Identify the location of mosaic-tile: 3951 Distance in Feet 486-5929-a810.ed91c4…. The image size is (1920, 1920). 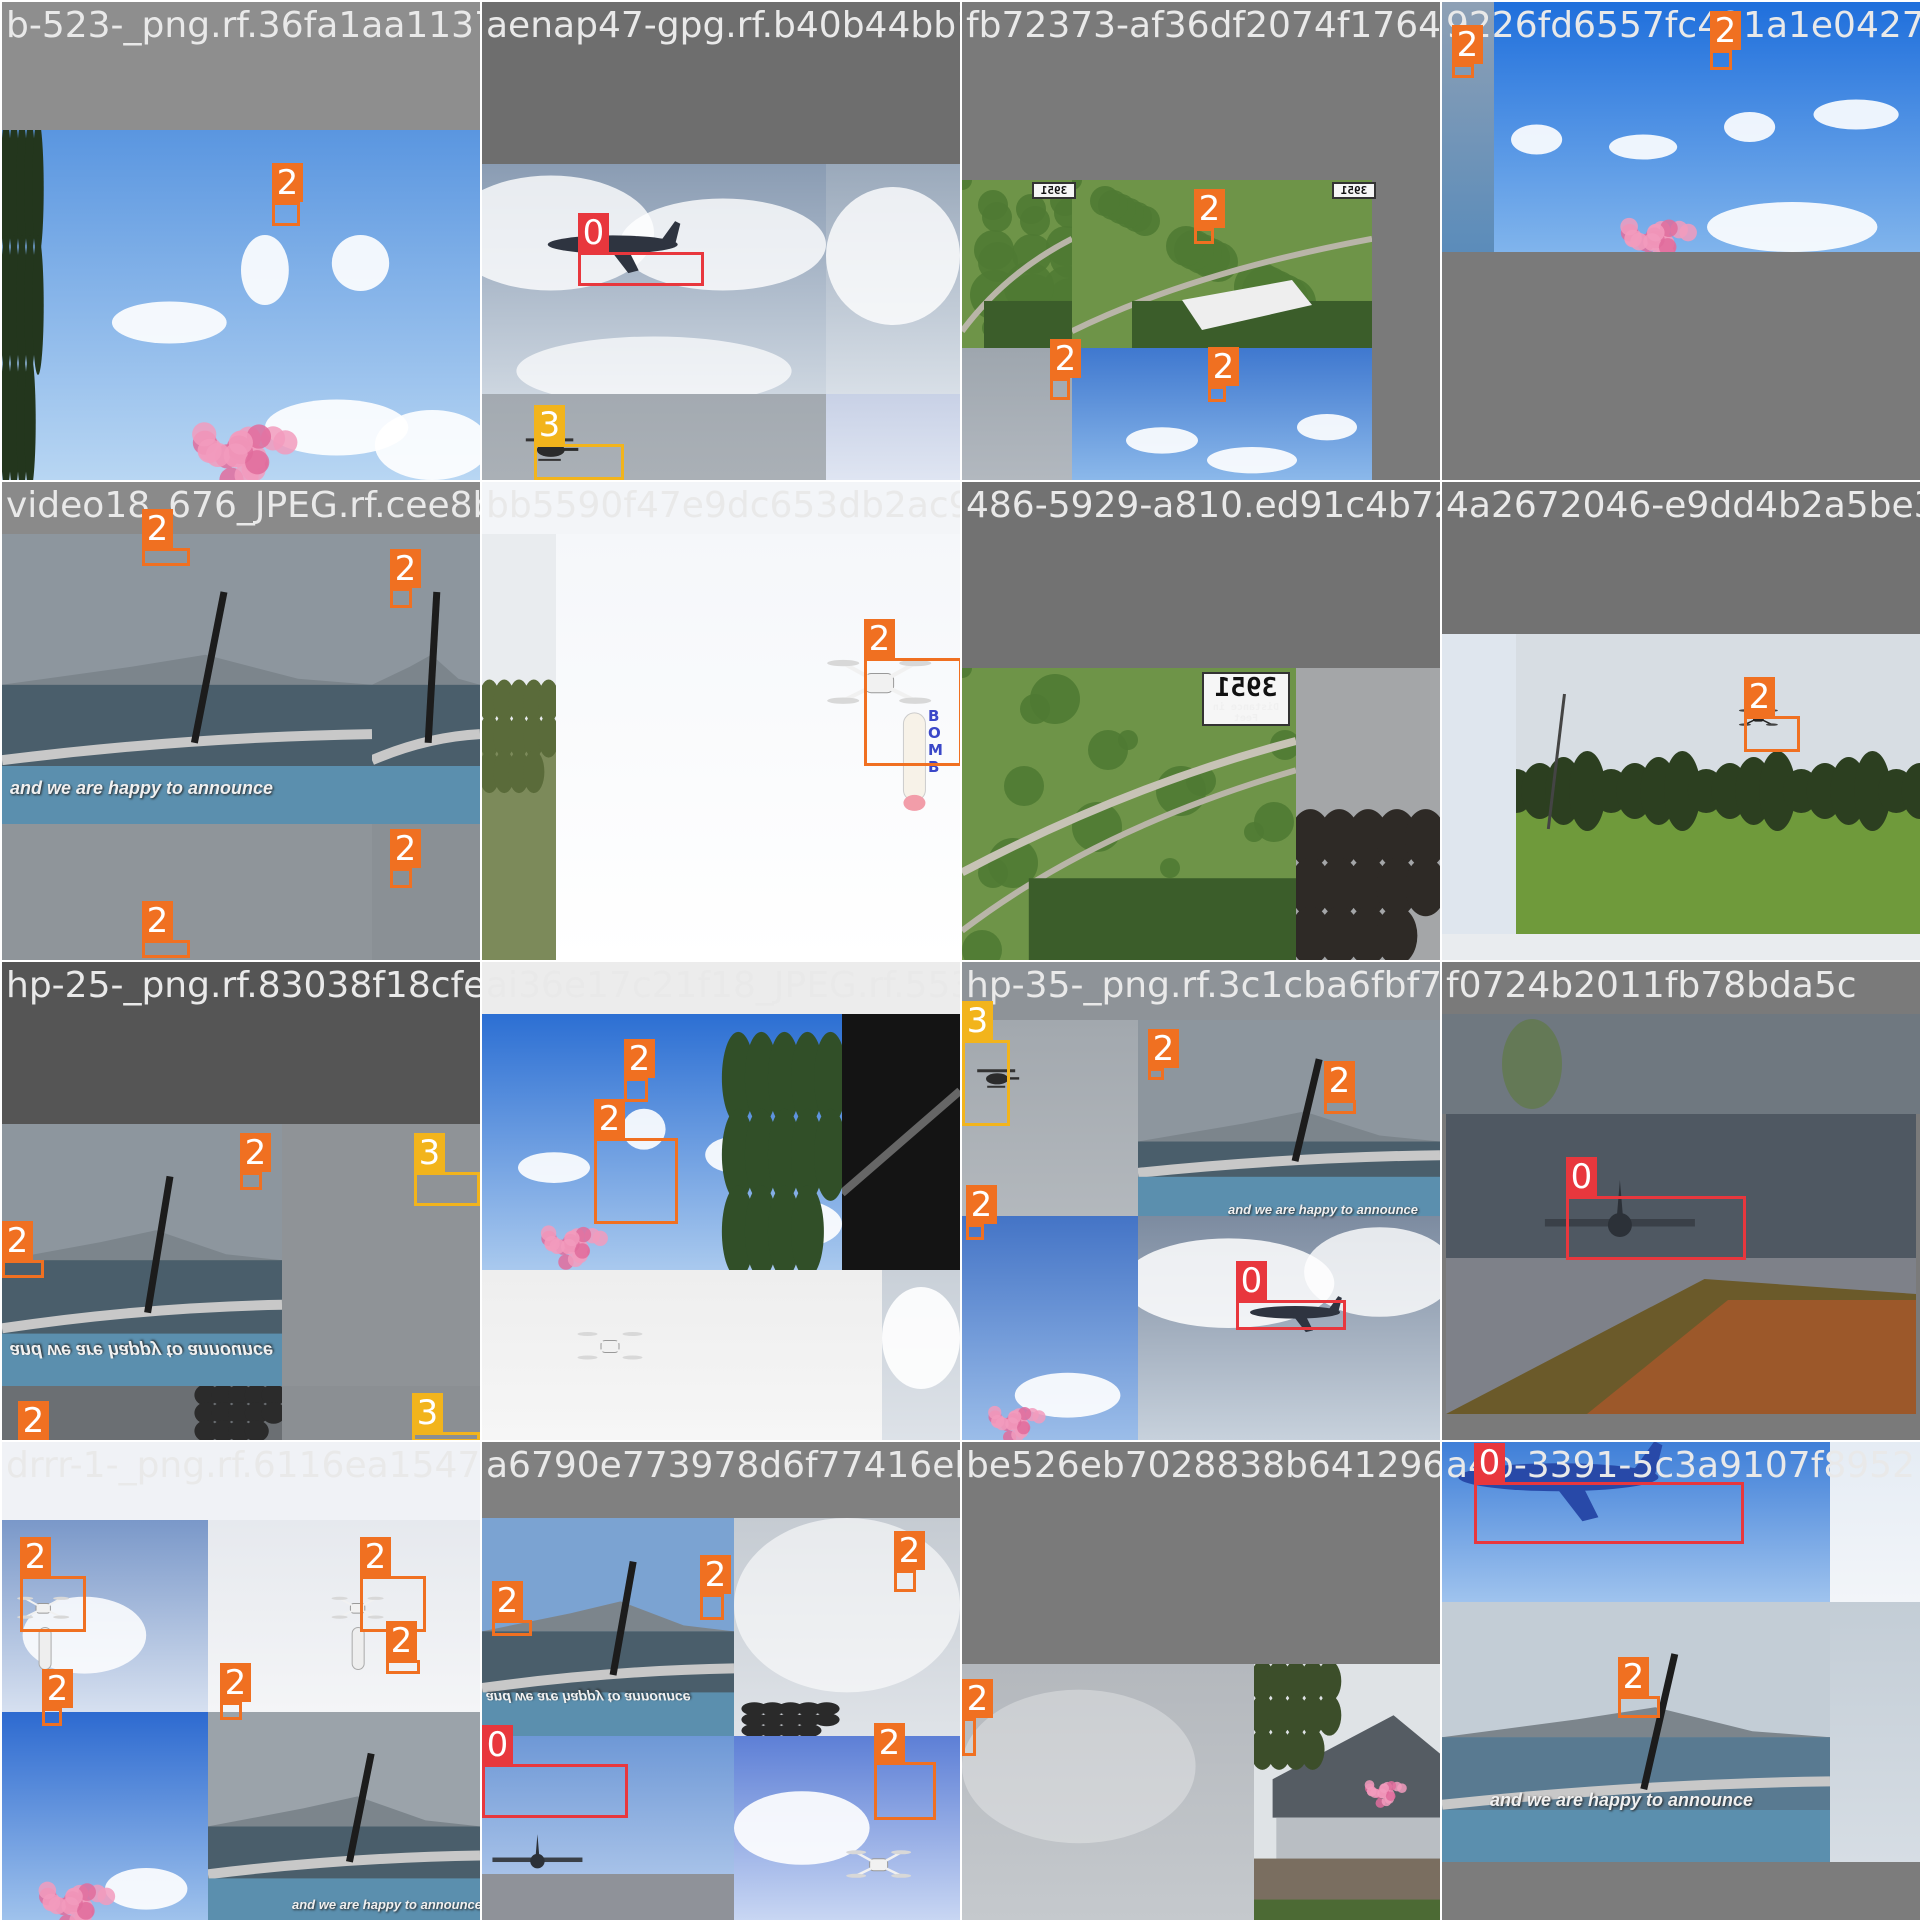
(1201, 721).